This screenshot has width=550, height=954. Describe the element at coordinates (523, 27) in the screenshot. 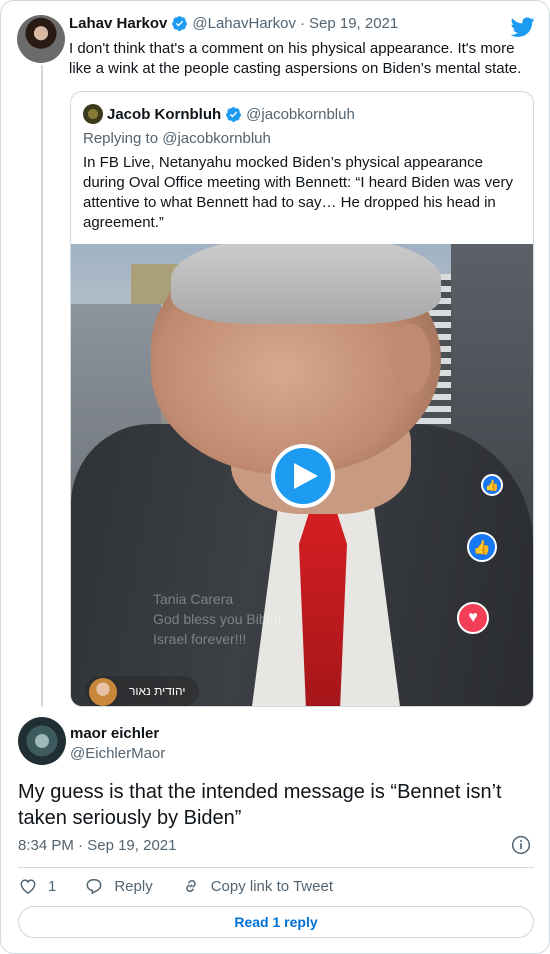

I see `twitter-bird-icon` at that location.